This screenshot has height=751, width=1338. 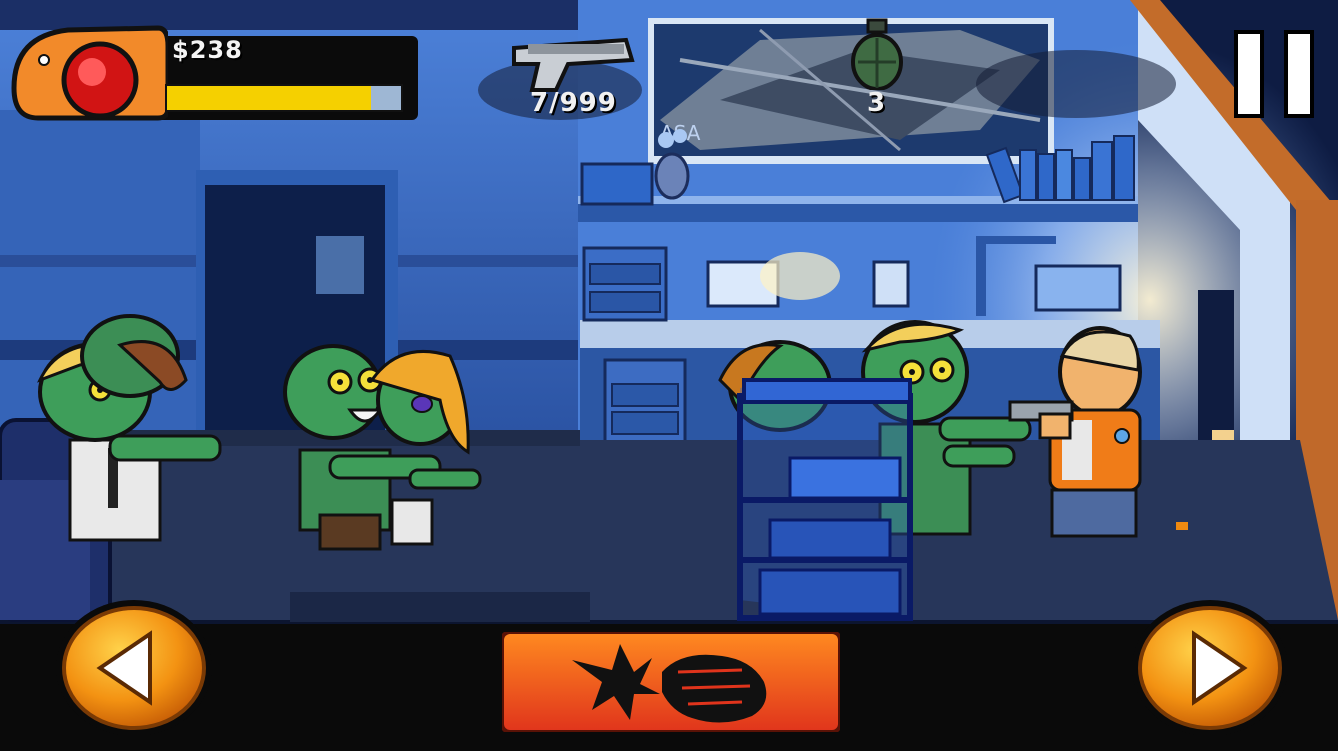 What do you see at coordinates (1275, 76) in the screenshot?
I see `pause-button` at bounding box center [1275, 76].